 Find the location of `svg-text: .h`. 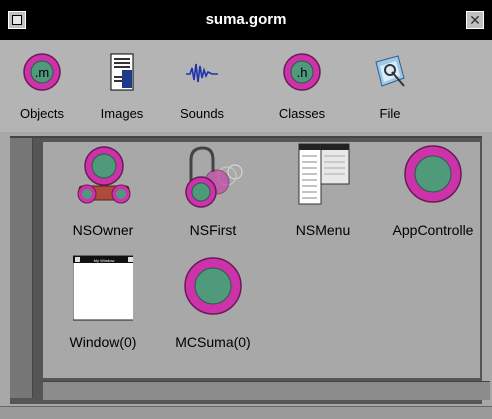

svg-text: .h is located at coordinates (302, 72).